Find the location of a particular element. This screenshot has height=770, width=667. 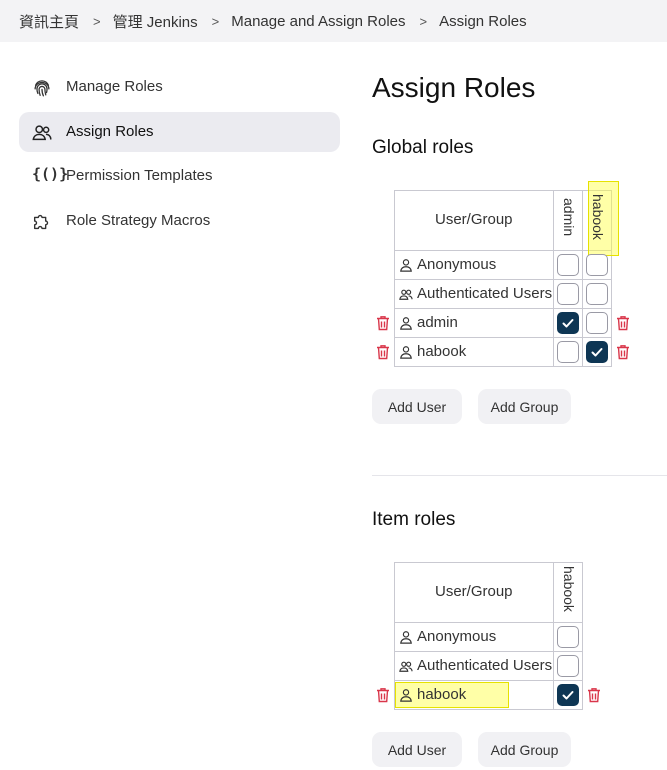

sidebar-item-permission-templates: {()} Permission Templates is located at coordinates (179, 176).